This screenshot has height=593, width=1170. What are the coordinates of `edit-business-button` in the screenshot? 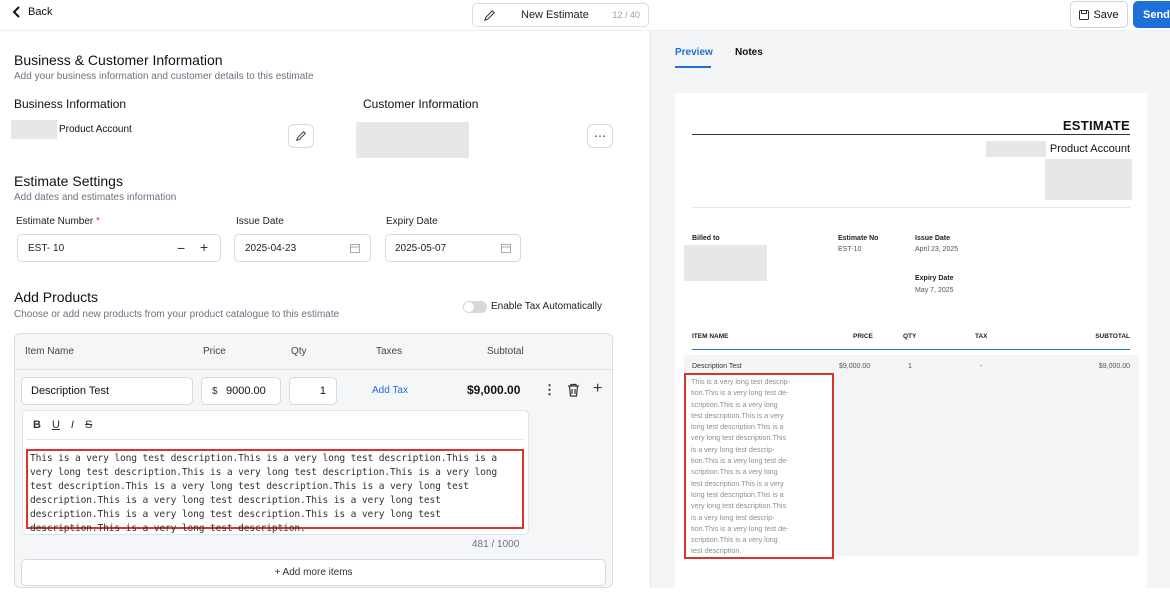 It's located at (301, 136).